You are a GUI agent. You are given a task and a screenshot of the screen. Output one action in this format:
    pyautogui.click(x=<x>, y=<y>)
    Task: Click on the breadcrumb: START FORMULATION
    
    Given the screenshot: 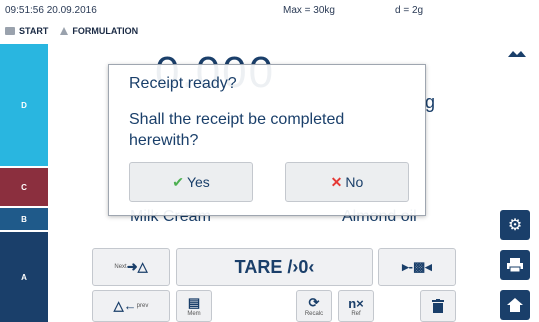 What is the action you would take?
    pyautogui.click(x=71, y=31)
    